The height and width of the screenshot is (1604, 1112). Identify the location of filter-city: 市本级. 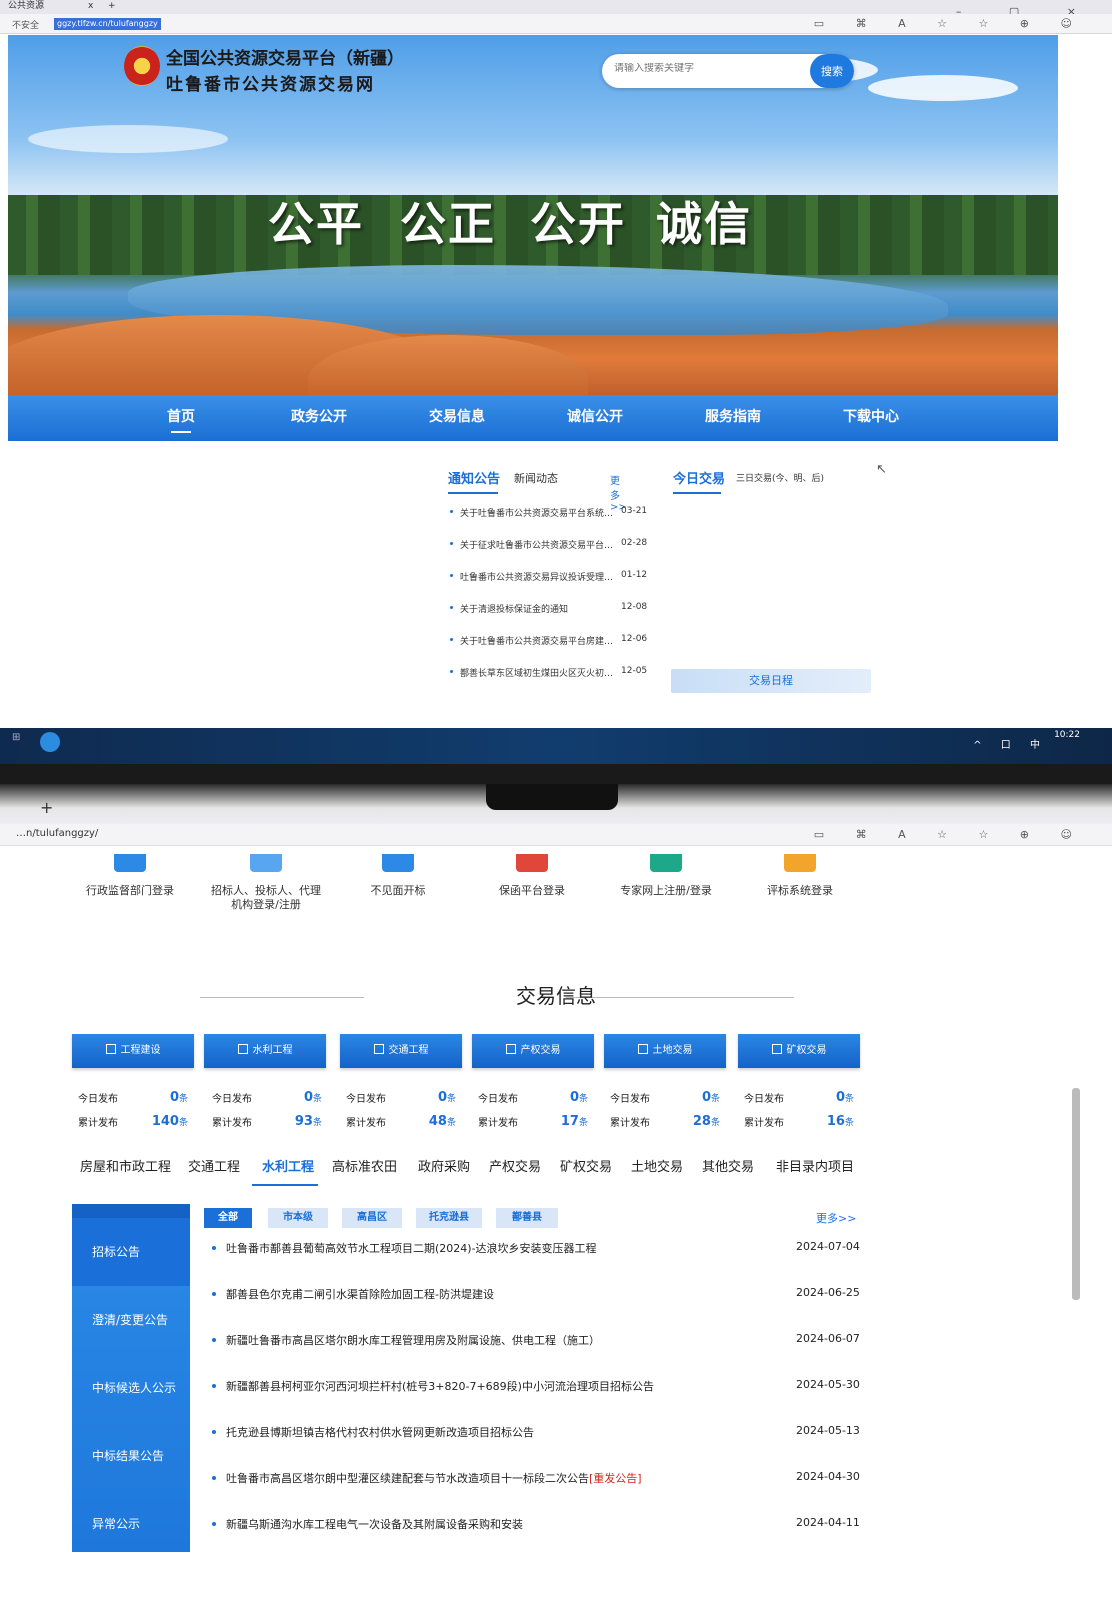
(298, 1218).